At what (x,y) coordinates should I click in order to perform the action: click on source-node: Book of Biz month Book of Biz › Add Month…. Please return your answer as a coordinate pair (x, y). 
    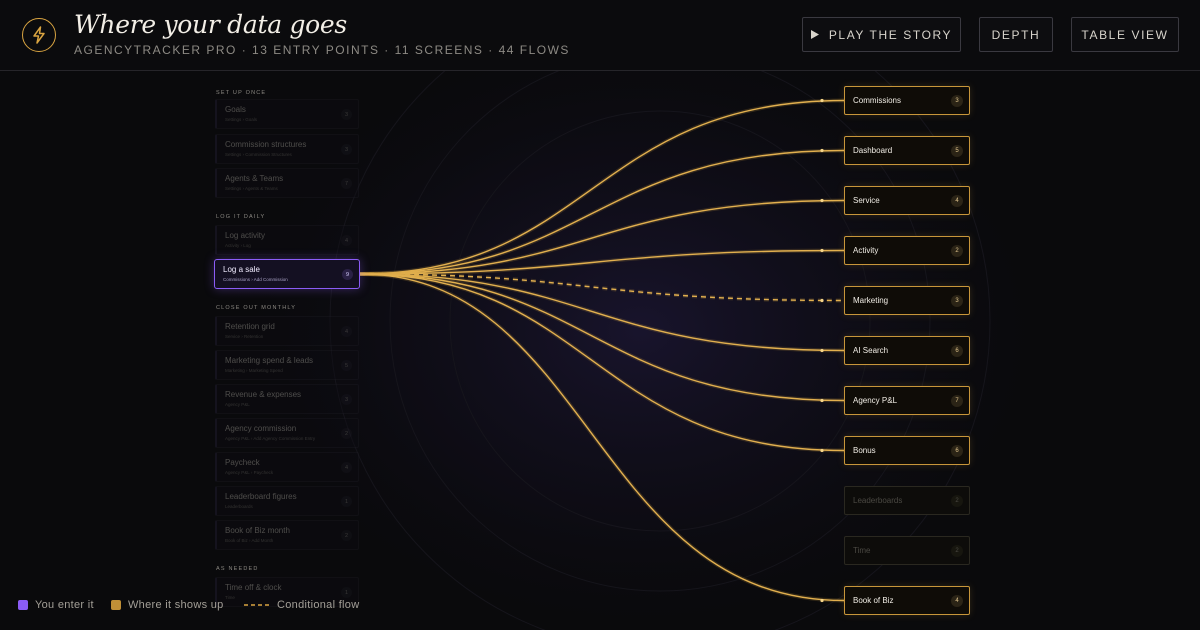
    Looking at the image, I should click on (287, 535).